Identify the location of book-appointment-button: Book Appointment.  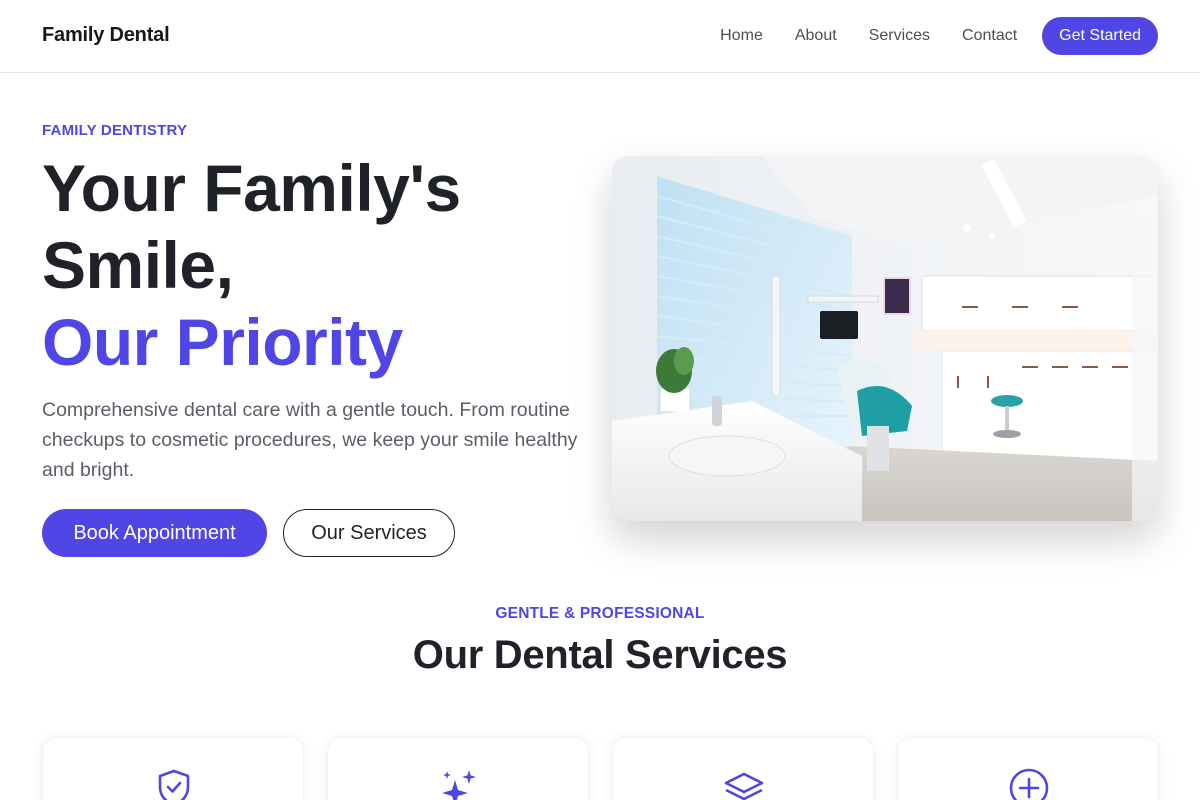
(154, 533).